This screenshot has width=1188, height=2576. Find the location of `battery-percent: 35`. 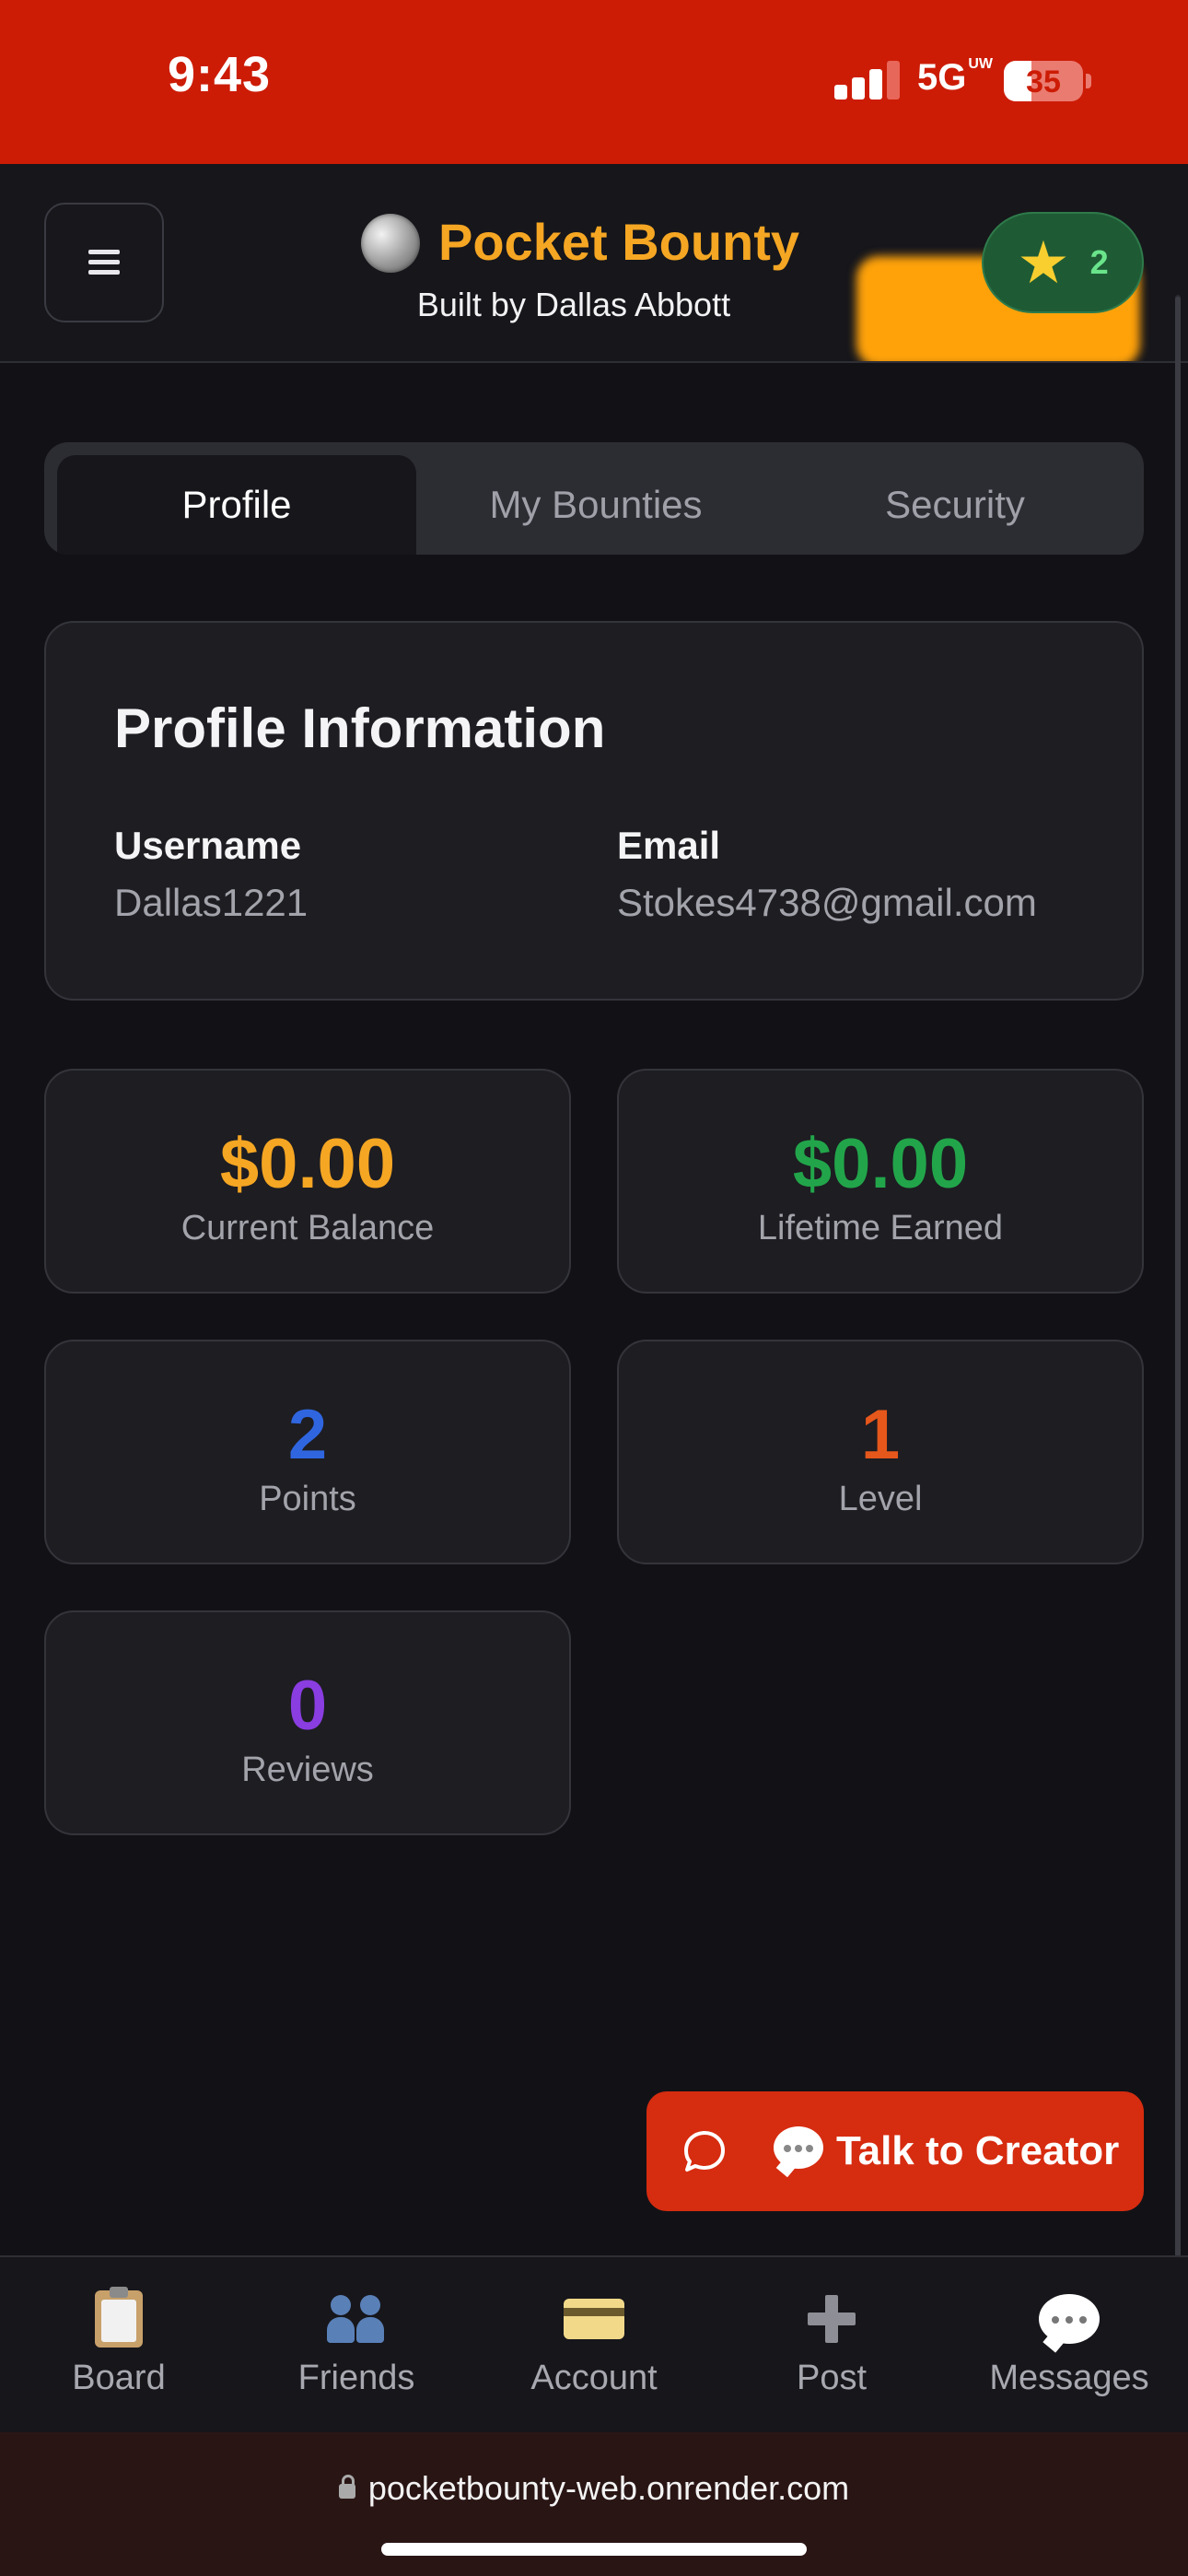

battery-percent: 35 is located at coordinates (1043, 82).